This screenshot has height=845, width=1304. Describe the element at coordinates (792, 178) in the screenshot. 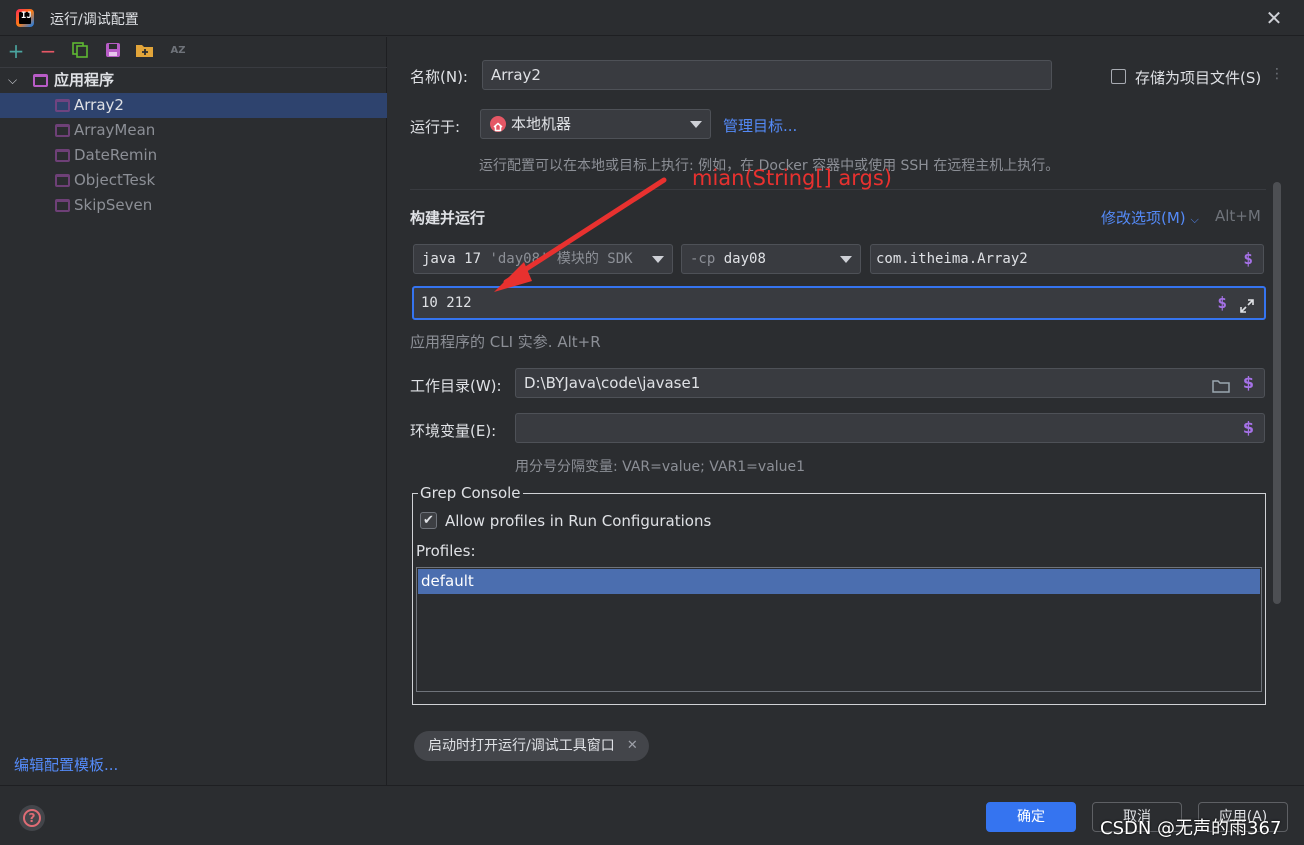

I see `annotation-label: mian(String[] args)` at that location.